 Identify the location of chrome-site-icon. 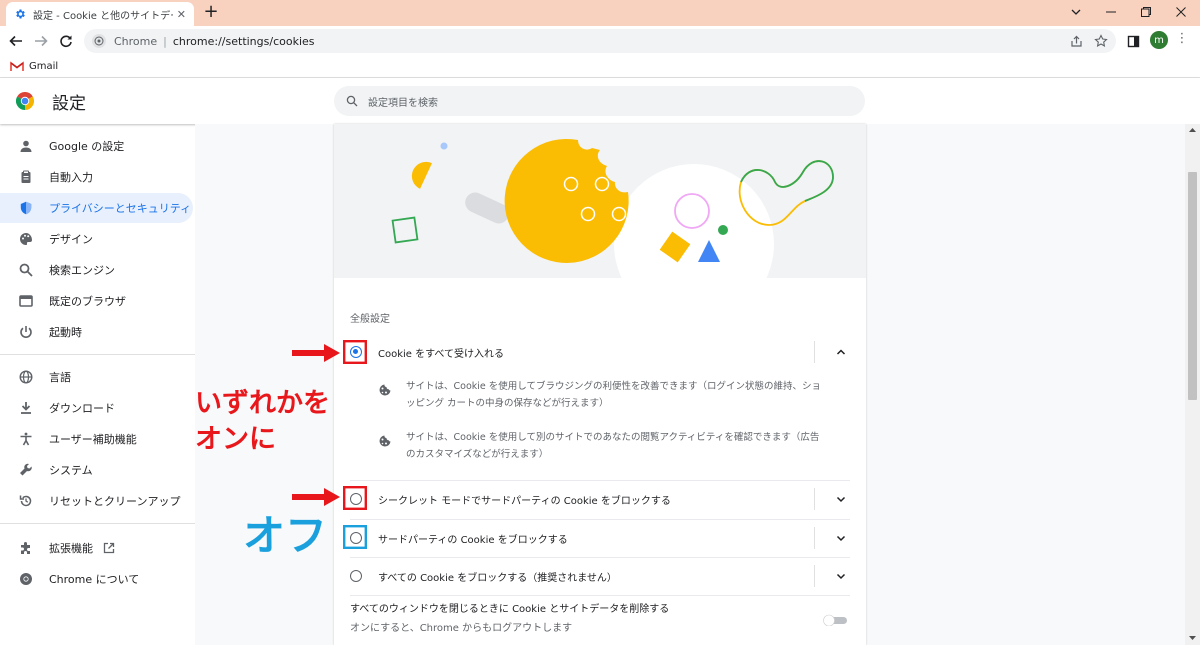
(99, 41).